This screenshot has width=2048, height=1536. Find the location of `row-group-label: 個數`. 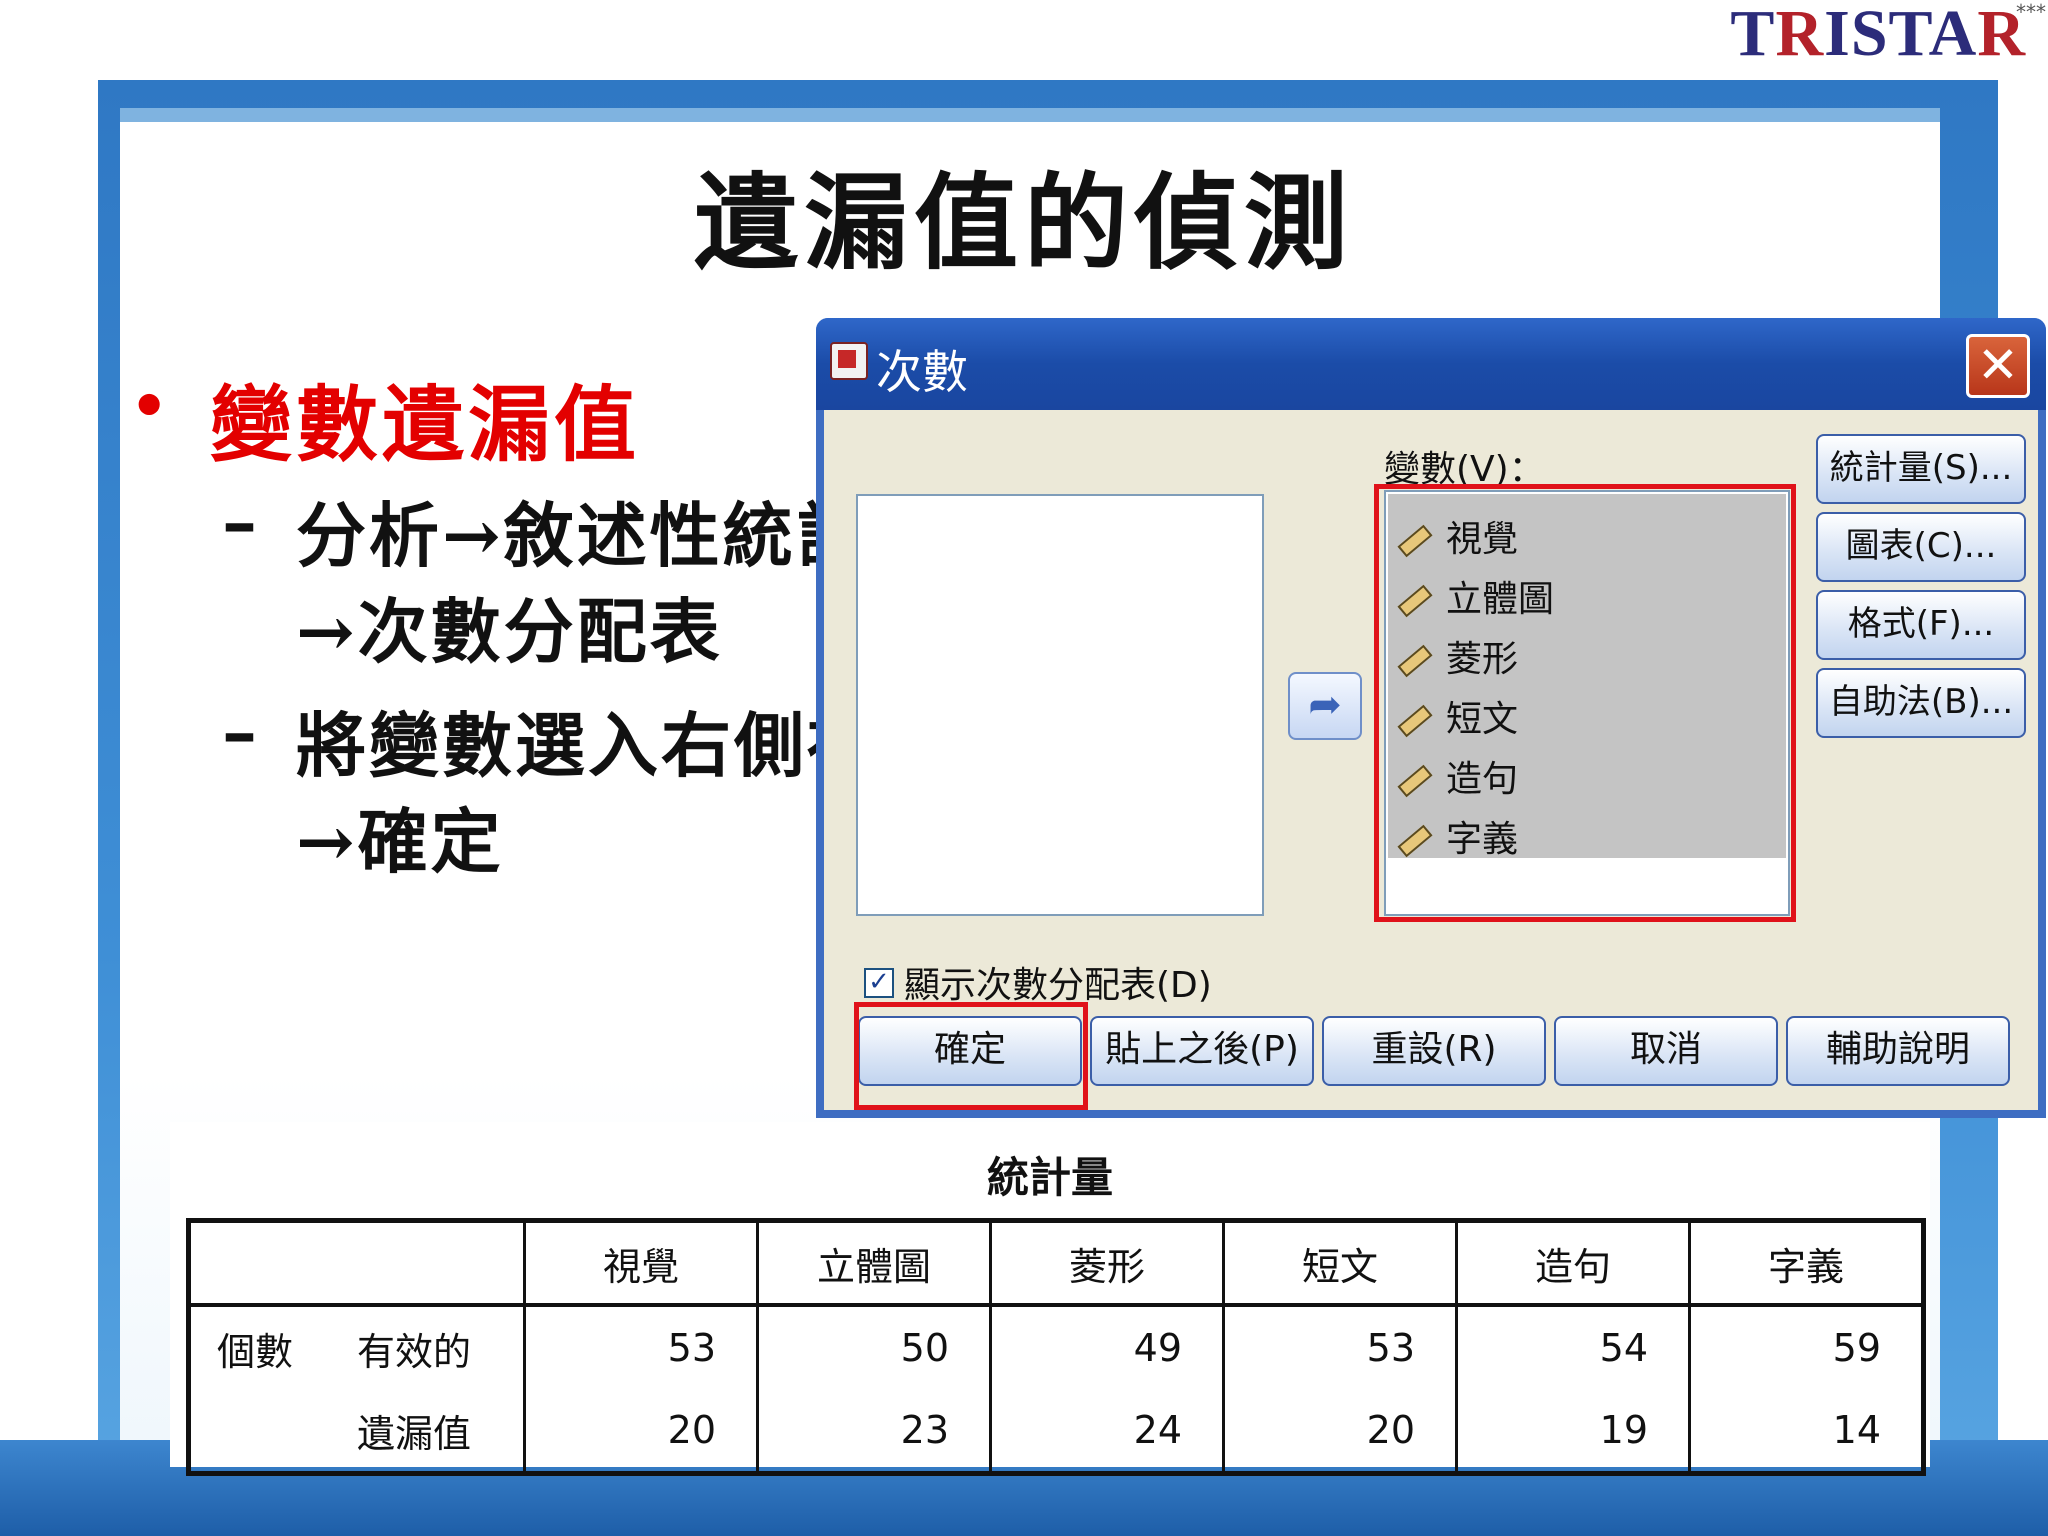

row-group-label: 個數 is located at coordinates (255, 1351).